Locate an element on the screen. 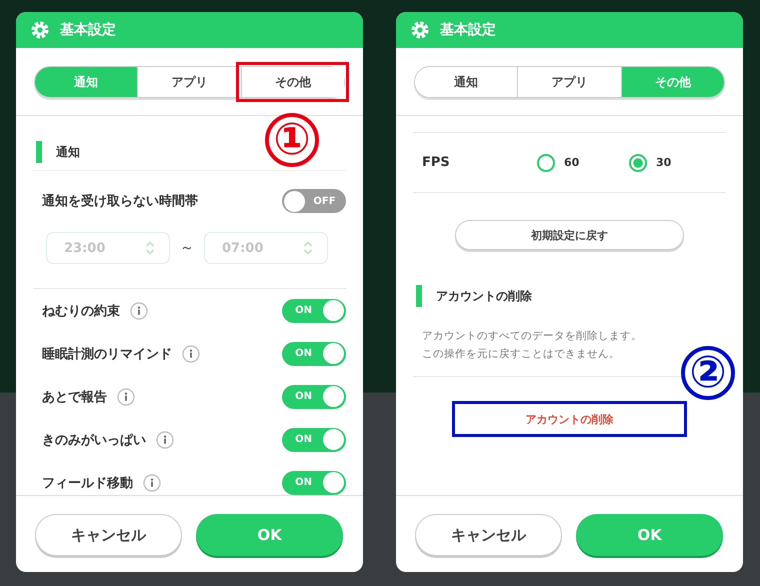 Image resolution: width=760 pixels, height=586 pixels. description-text: アカウントのすべてのデータを削除します。 is located at coordinates (532, 336).